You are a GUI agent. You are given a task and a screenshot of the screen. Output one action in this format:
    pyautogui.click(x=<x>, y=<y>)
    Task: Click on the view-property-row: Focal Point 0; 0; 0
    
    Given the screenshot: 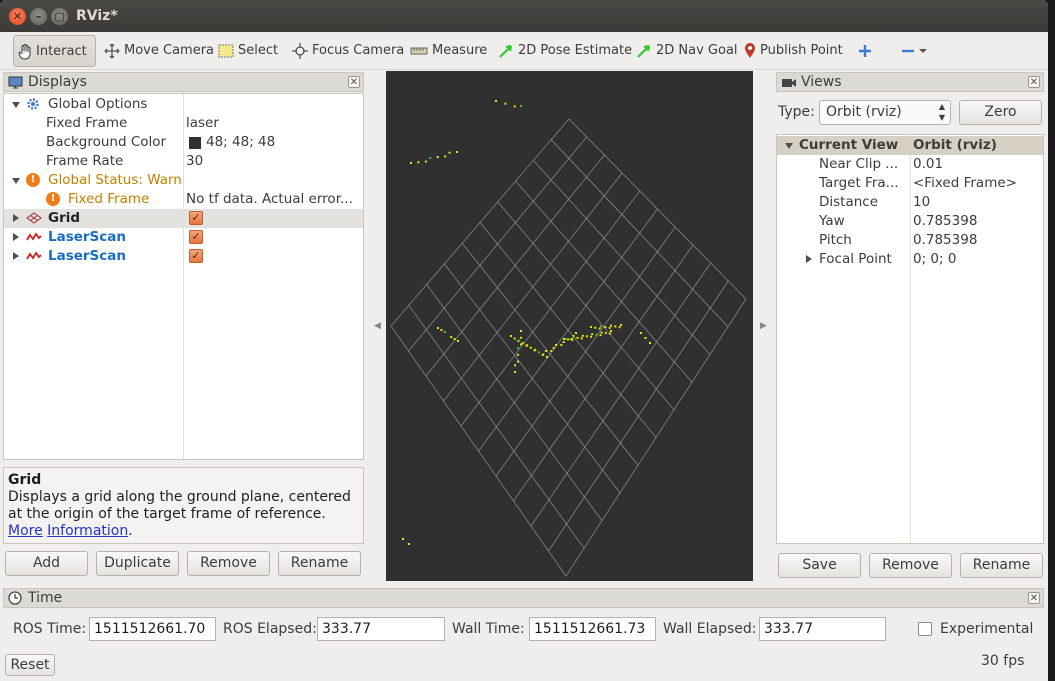 What is the action you would take?
    pyautogui.click(x=910, y=259)
    